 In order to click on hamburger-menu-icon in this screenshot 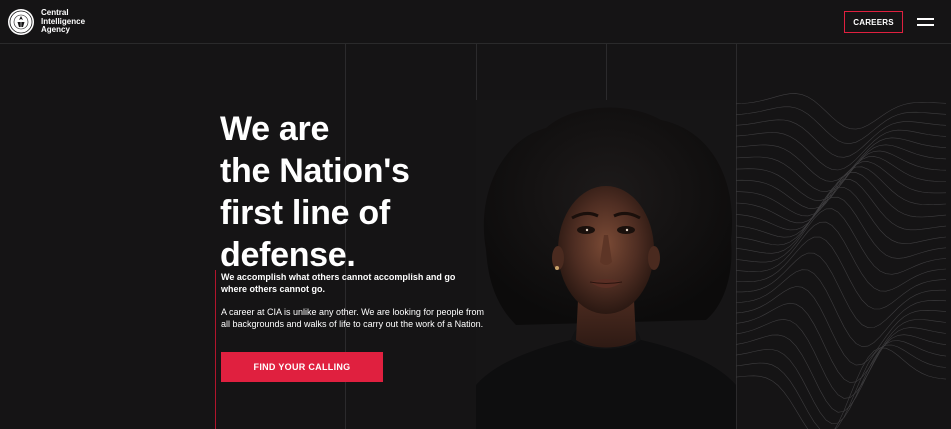, I will do `click(925, 22)`.